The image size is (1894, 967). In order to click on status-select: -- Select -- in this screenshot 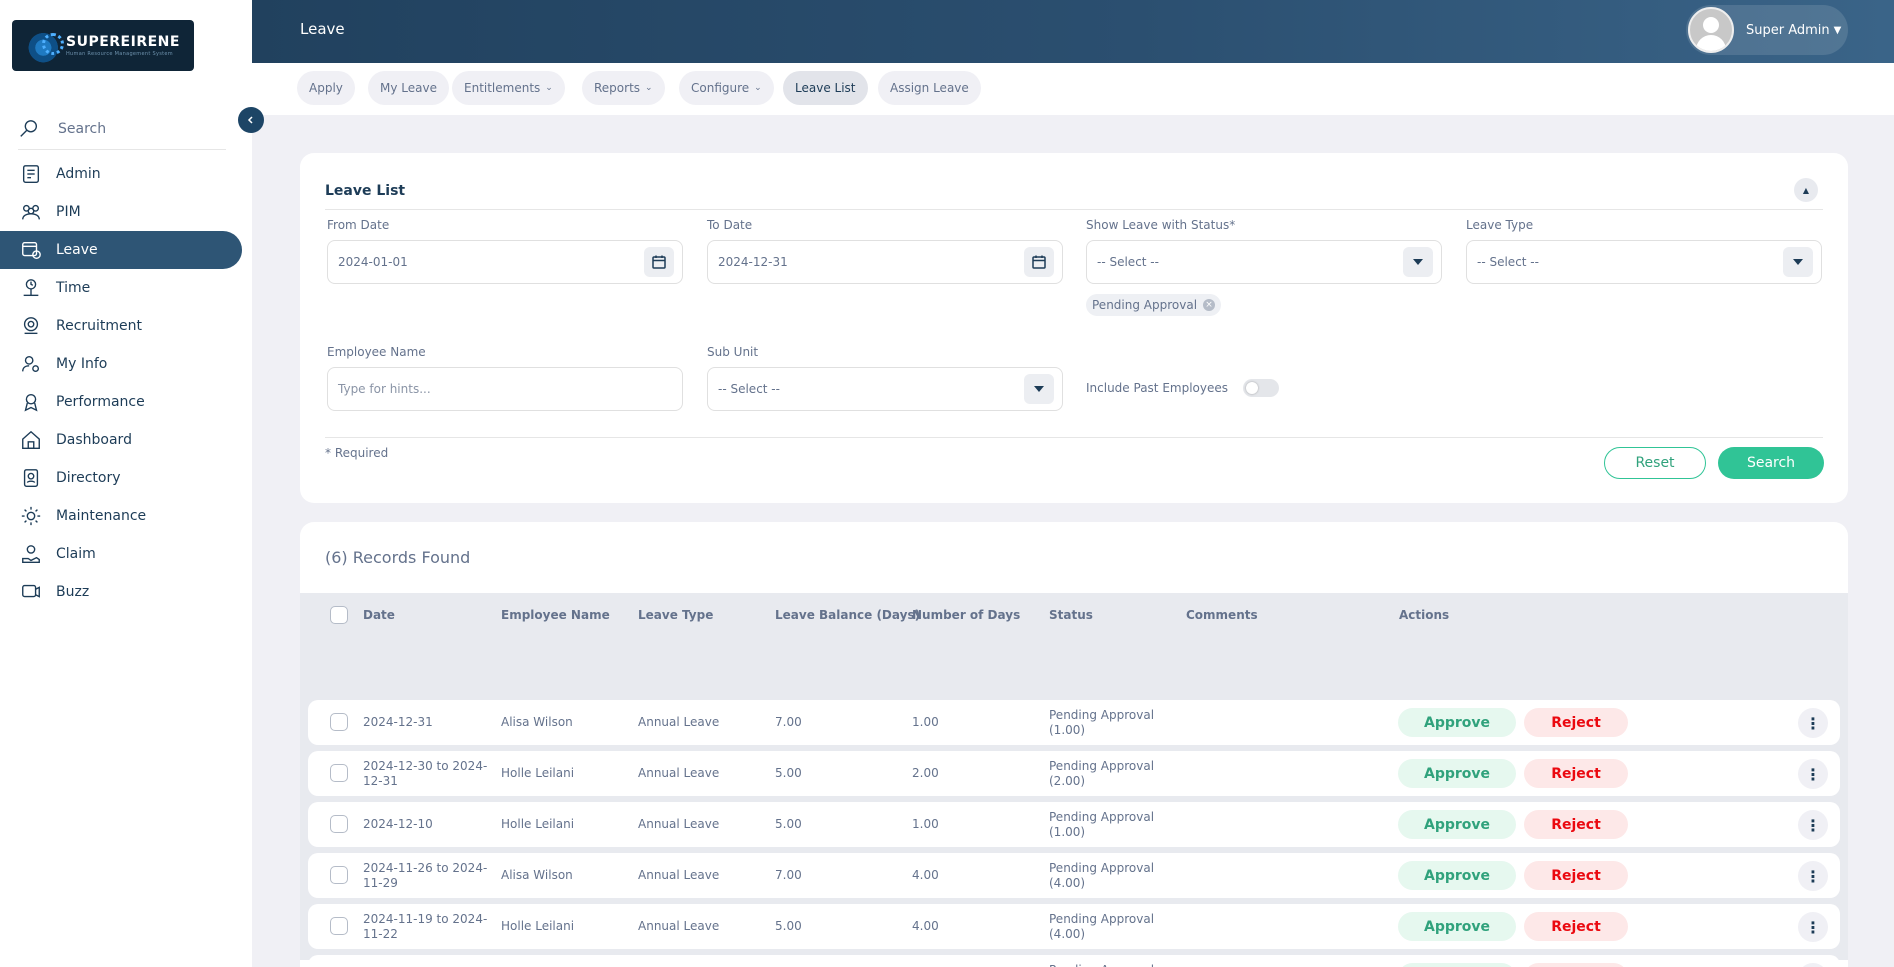, I will do `click(1264, 262)`.